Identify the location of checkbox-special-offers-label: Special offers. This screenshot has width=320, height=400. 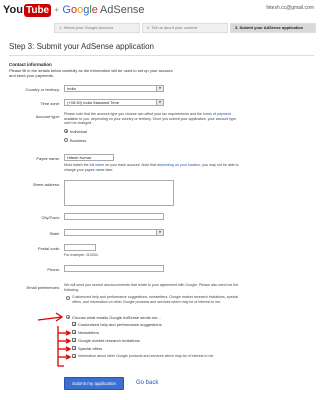
(90, 348).